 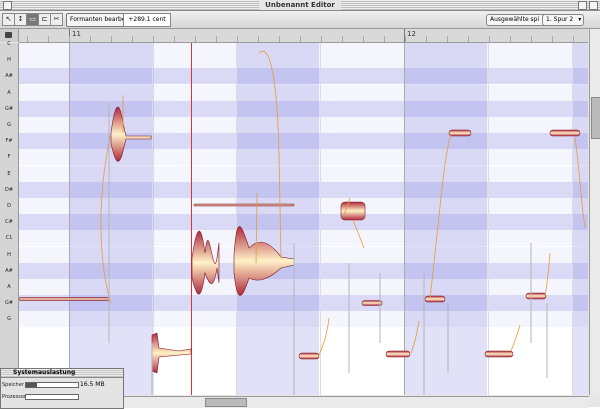 I want to click on memory-label: Speicher, so click(x=13, y=385).